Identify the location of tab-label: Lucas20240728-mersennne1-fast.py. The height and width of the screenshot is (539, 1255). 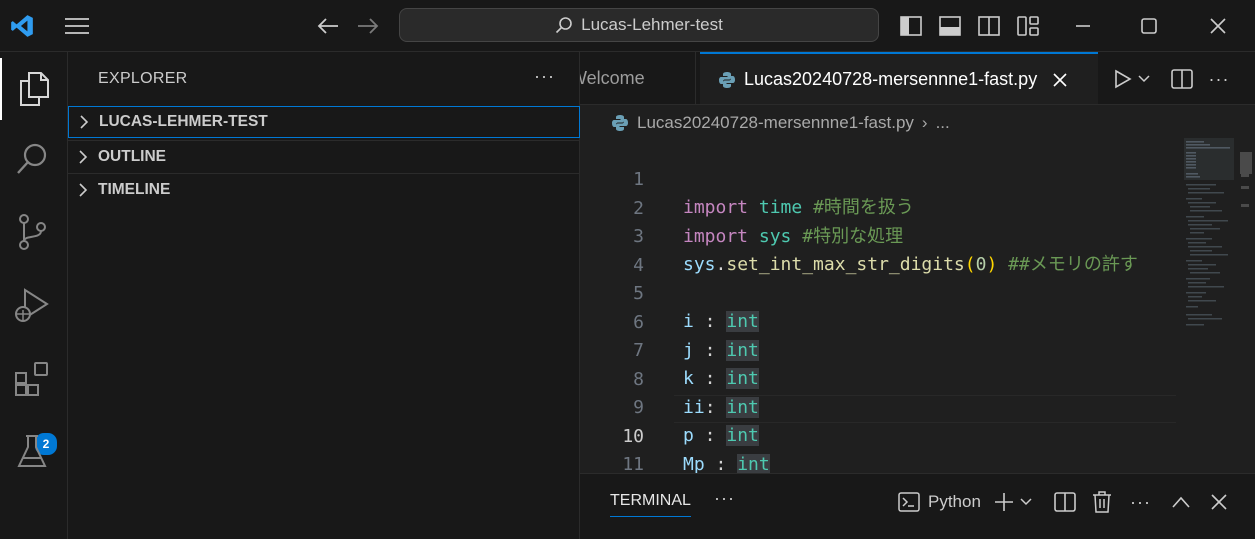
(891, 79).